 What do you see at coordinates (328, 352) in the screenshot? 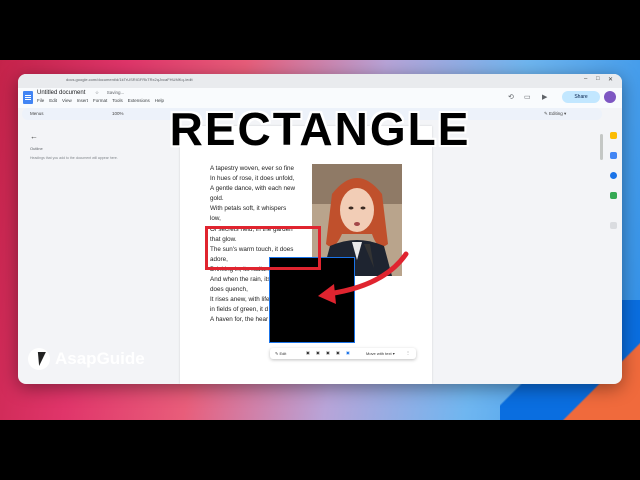
I see `break-text-icon: ▣` at bounding box center [328, 352].